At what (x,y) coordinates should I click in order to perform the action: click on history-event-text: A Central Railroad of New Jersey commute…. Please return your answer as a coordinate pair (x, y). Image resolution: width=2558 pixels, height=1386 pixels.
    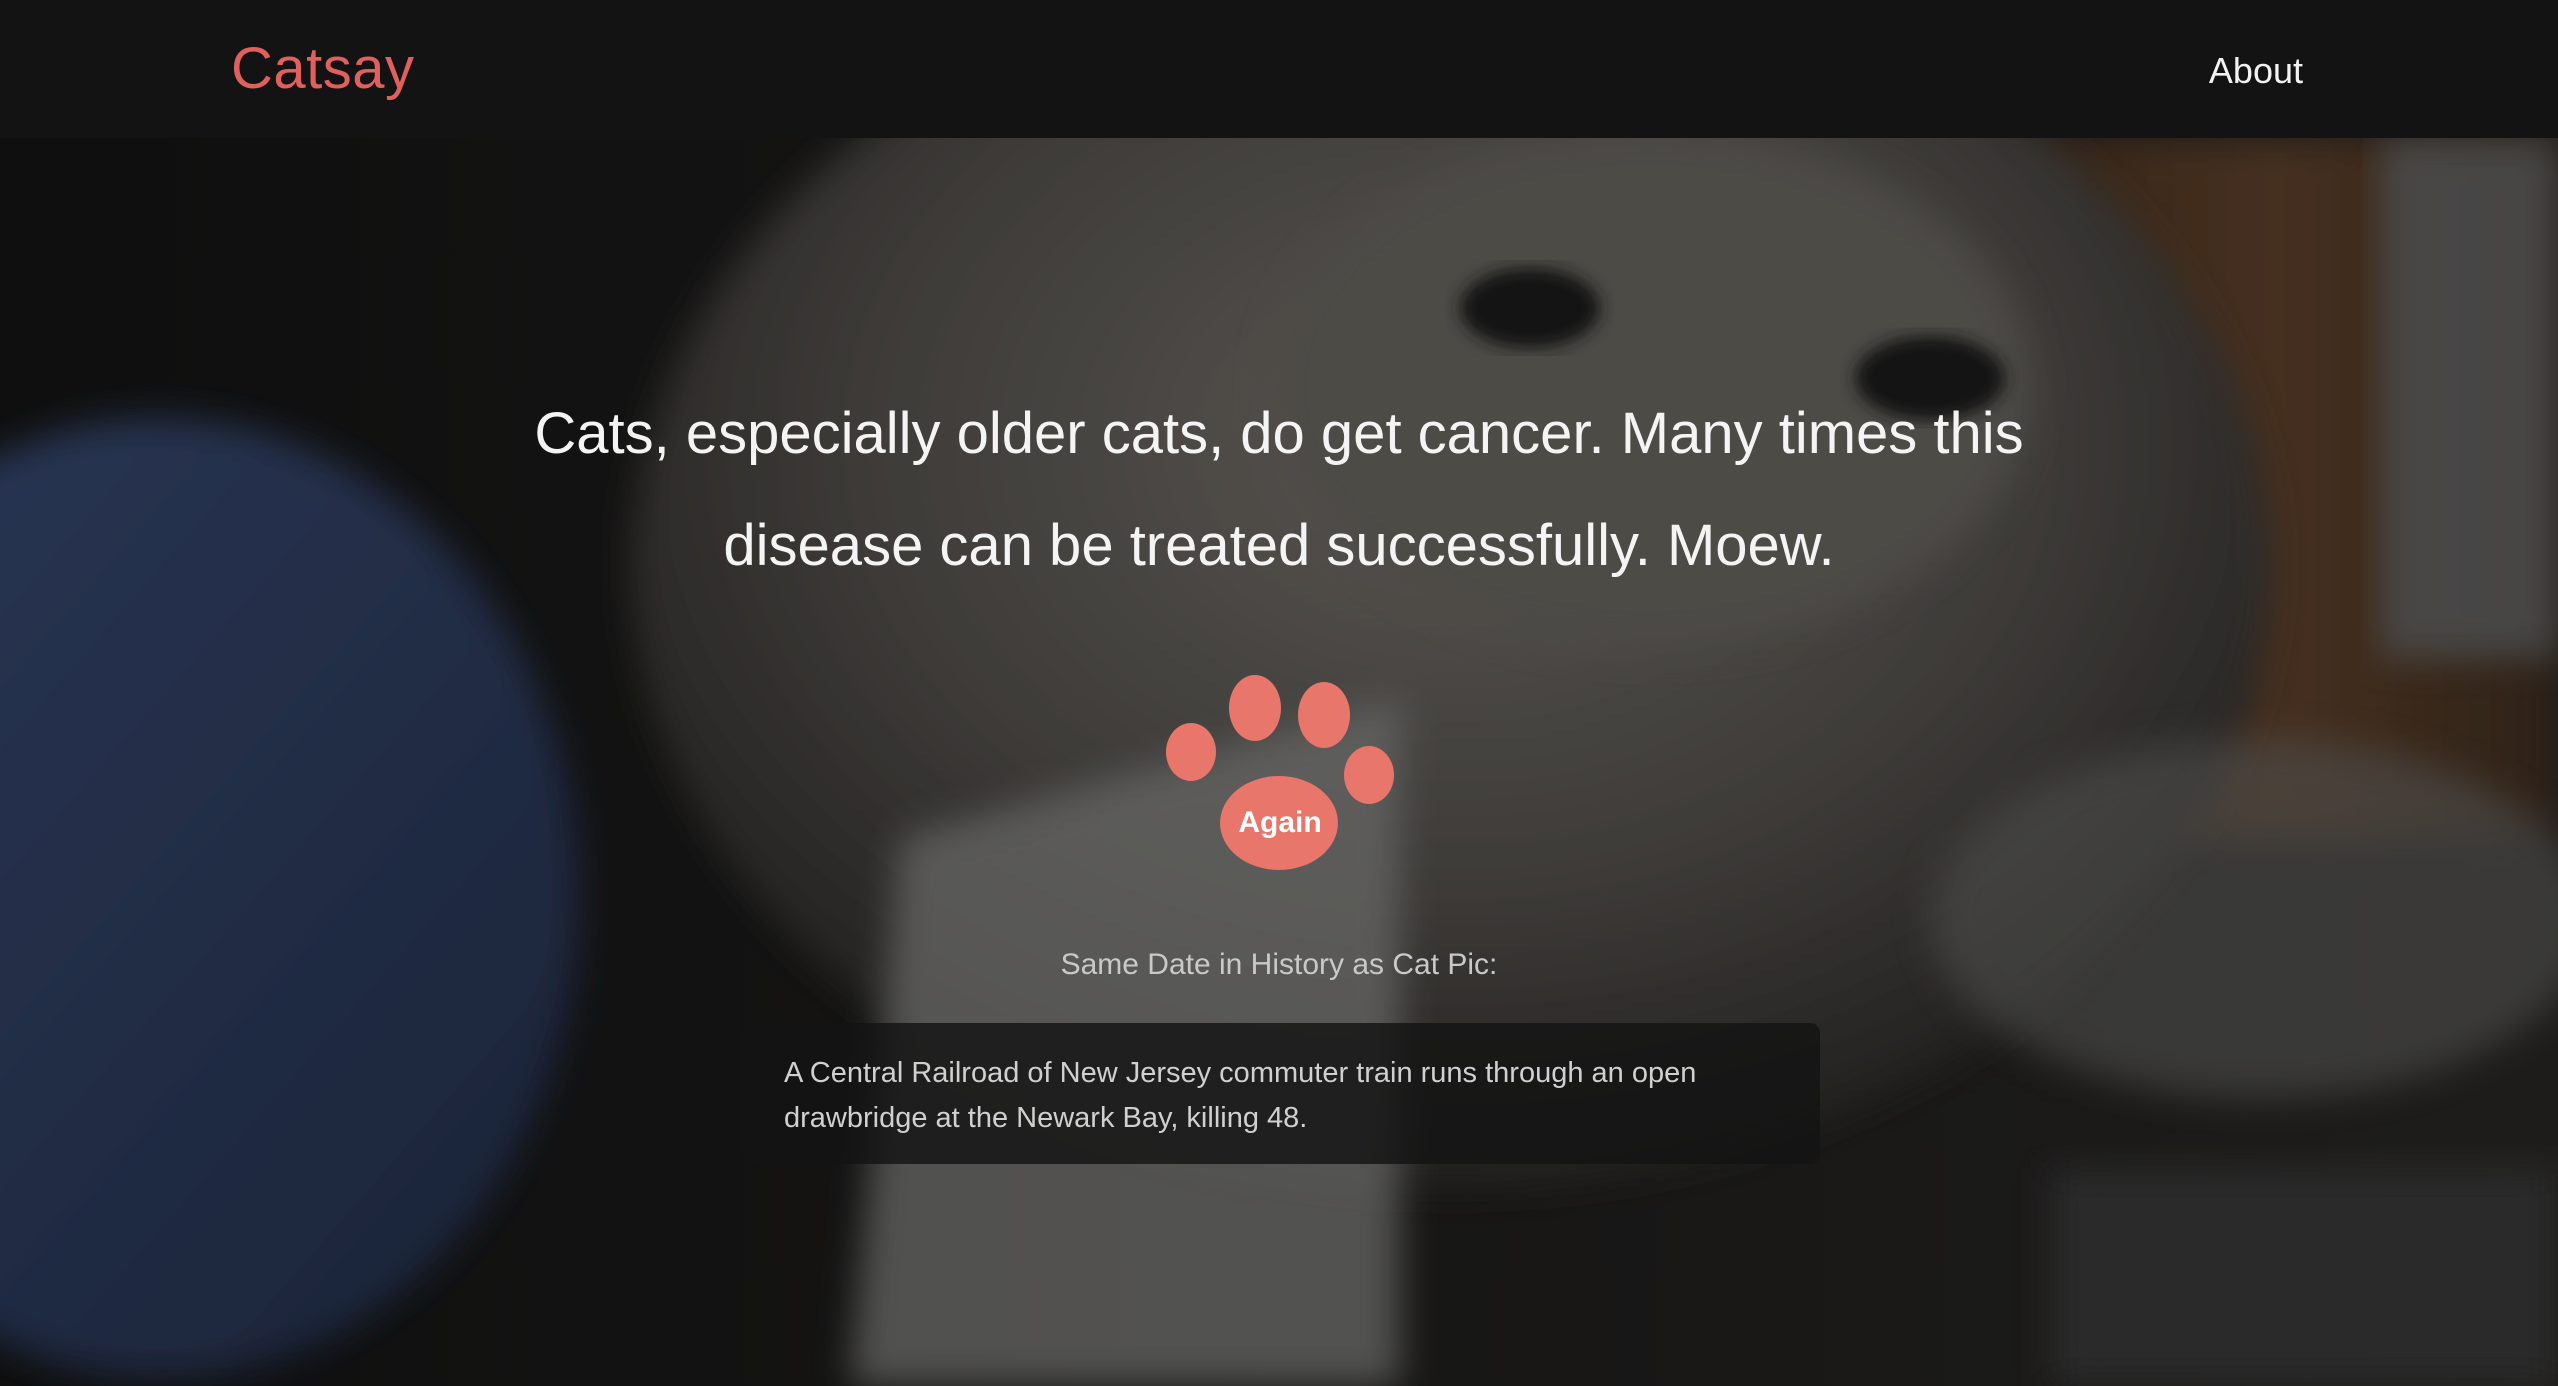
    Looking at the image, I should click on (1240, 1095).